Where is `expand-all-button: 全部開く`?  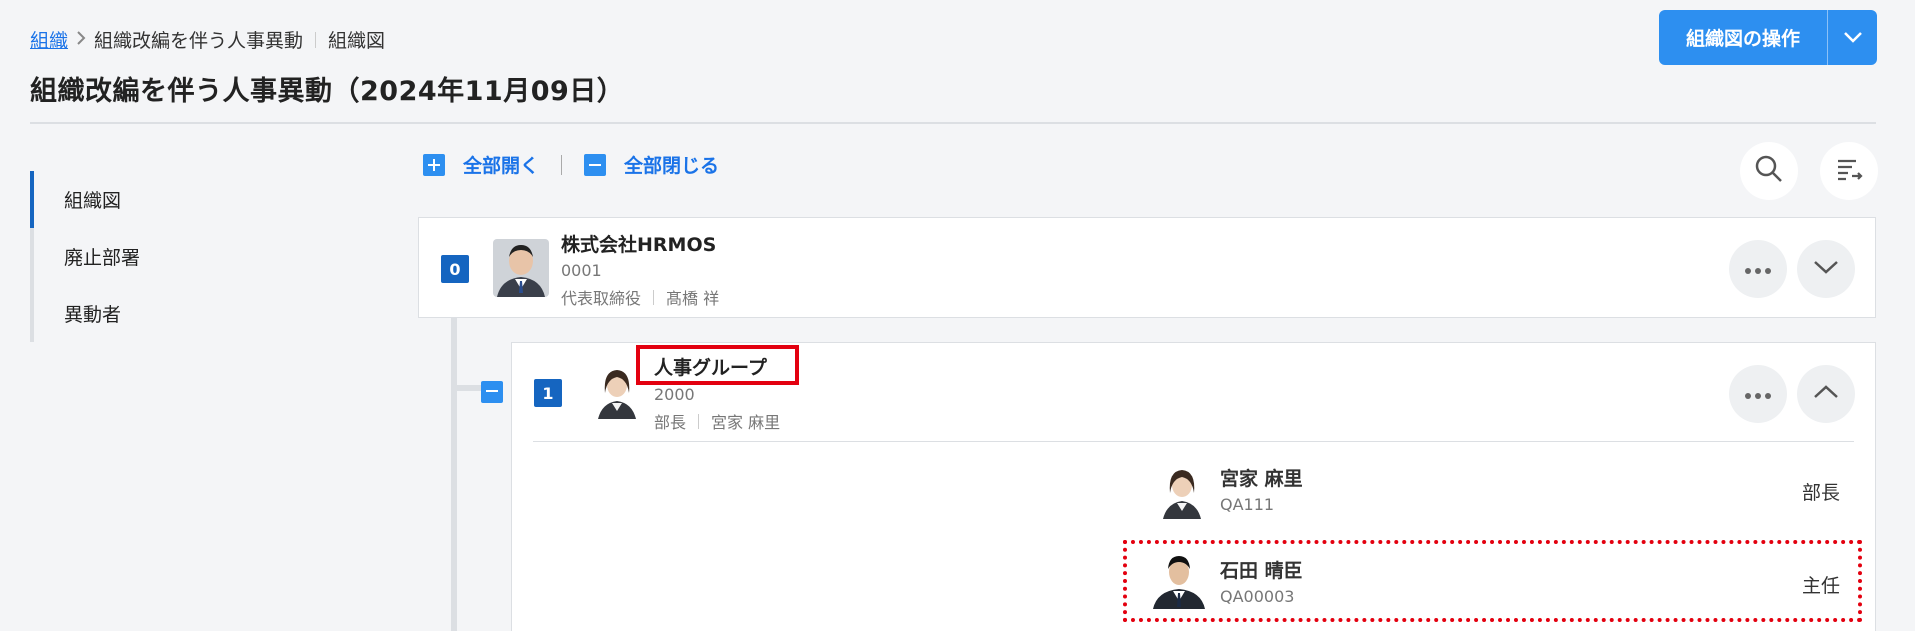
expand-all-button: 全部開く is located at coordinates (481, 164).